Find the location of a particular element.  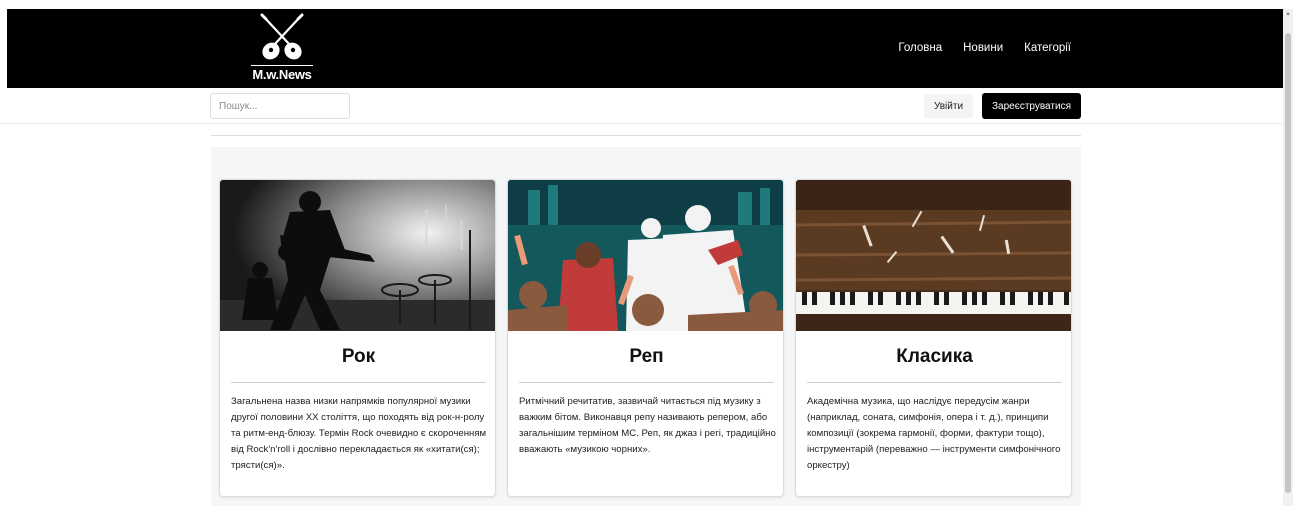

register-button: Зареєструватися is located at coordinates (1031, 106).